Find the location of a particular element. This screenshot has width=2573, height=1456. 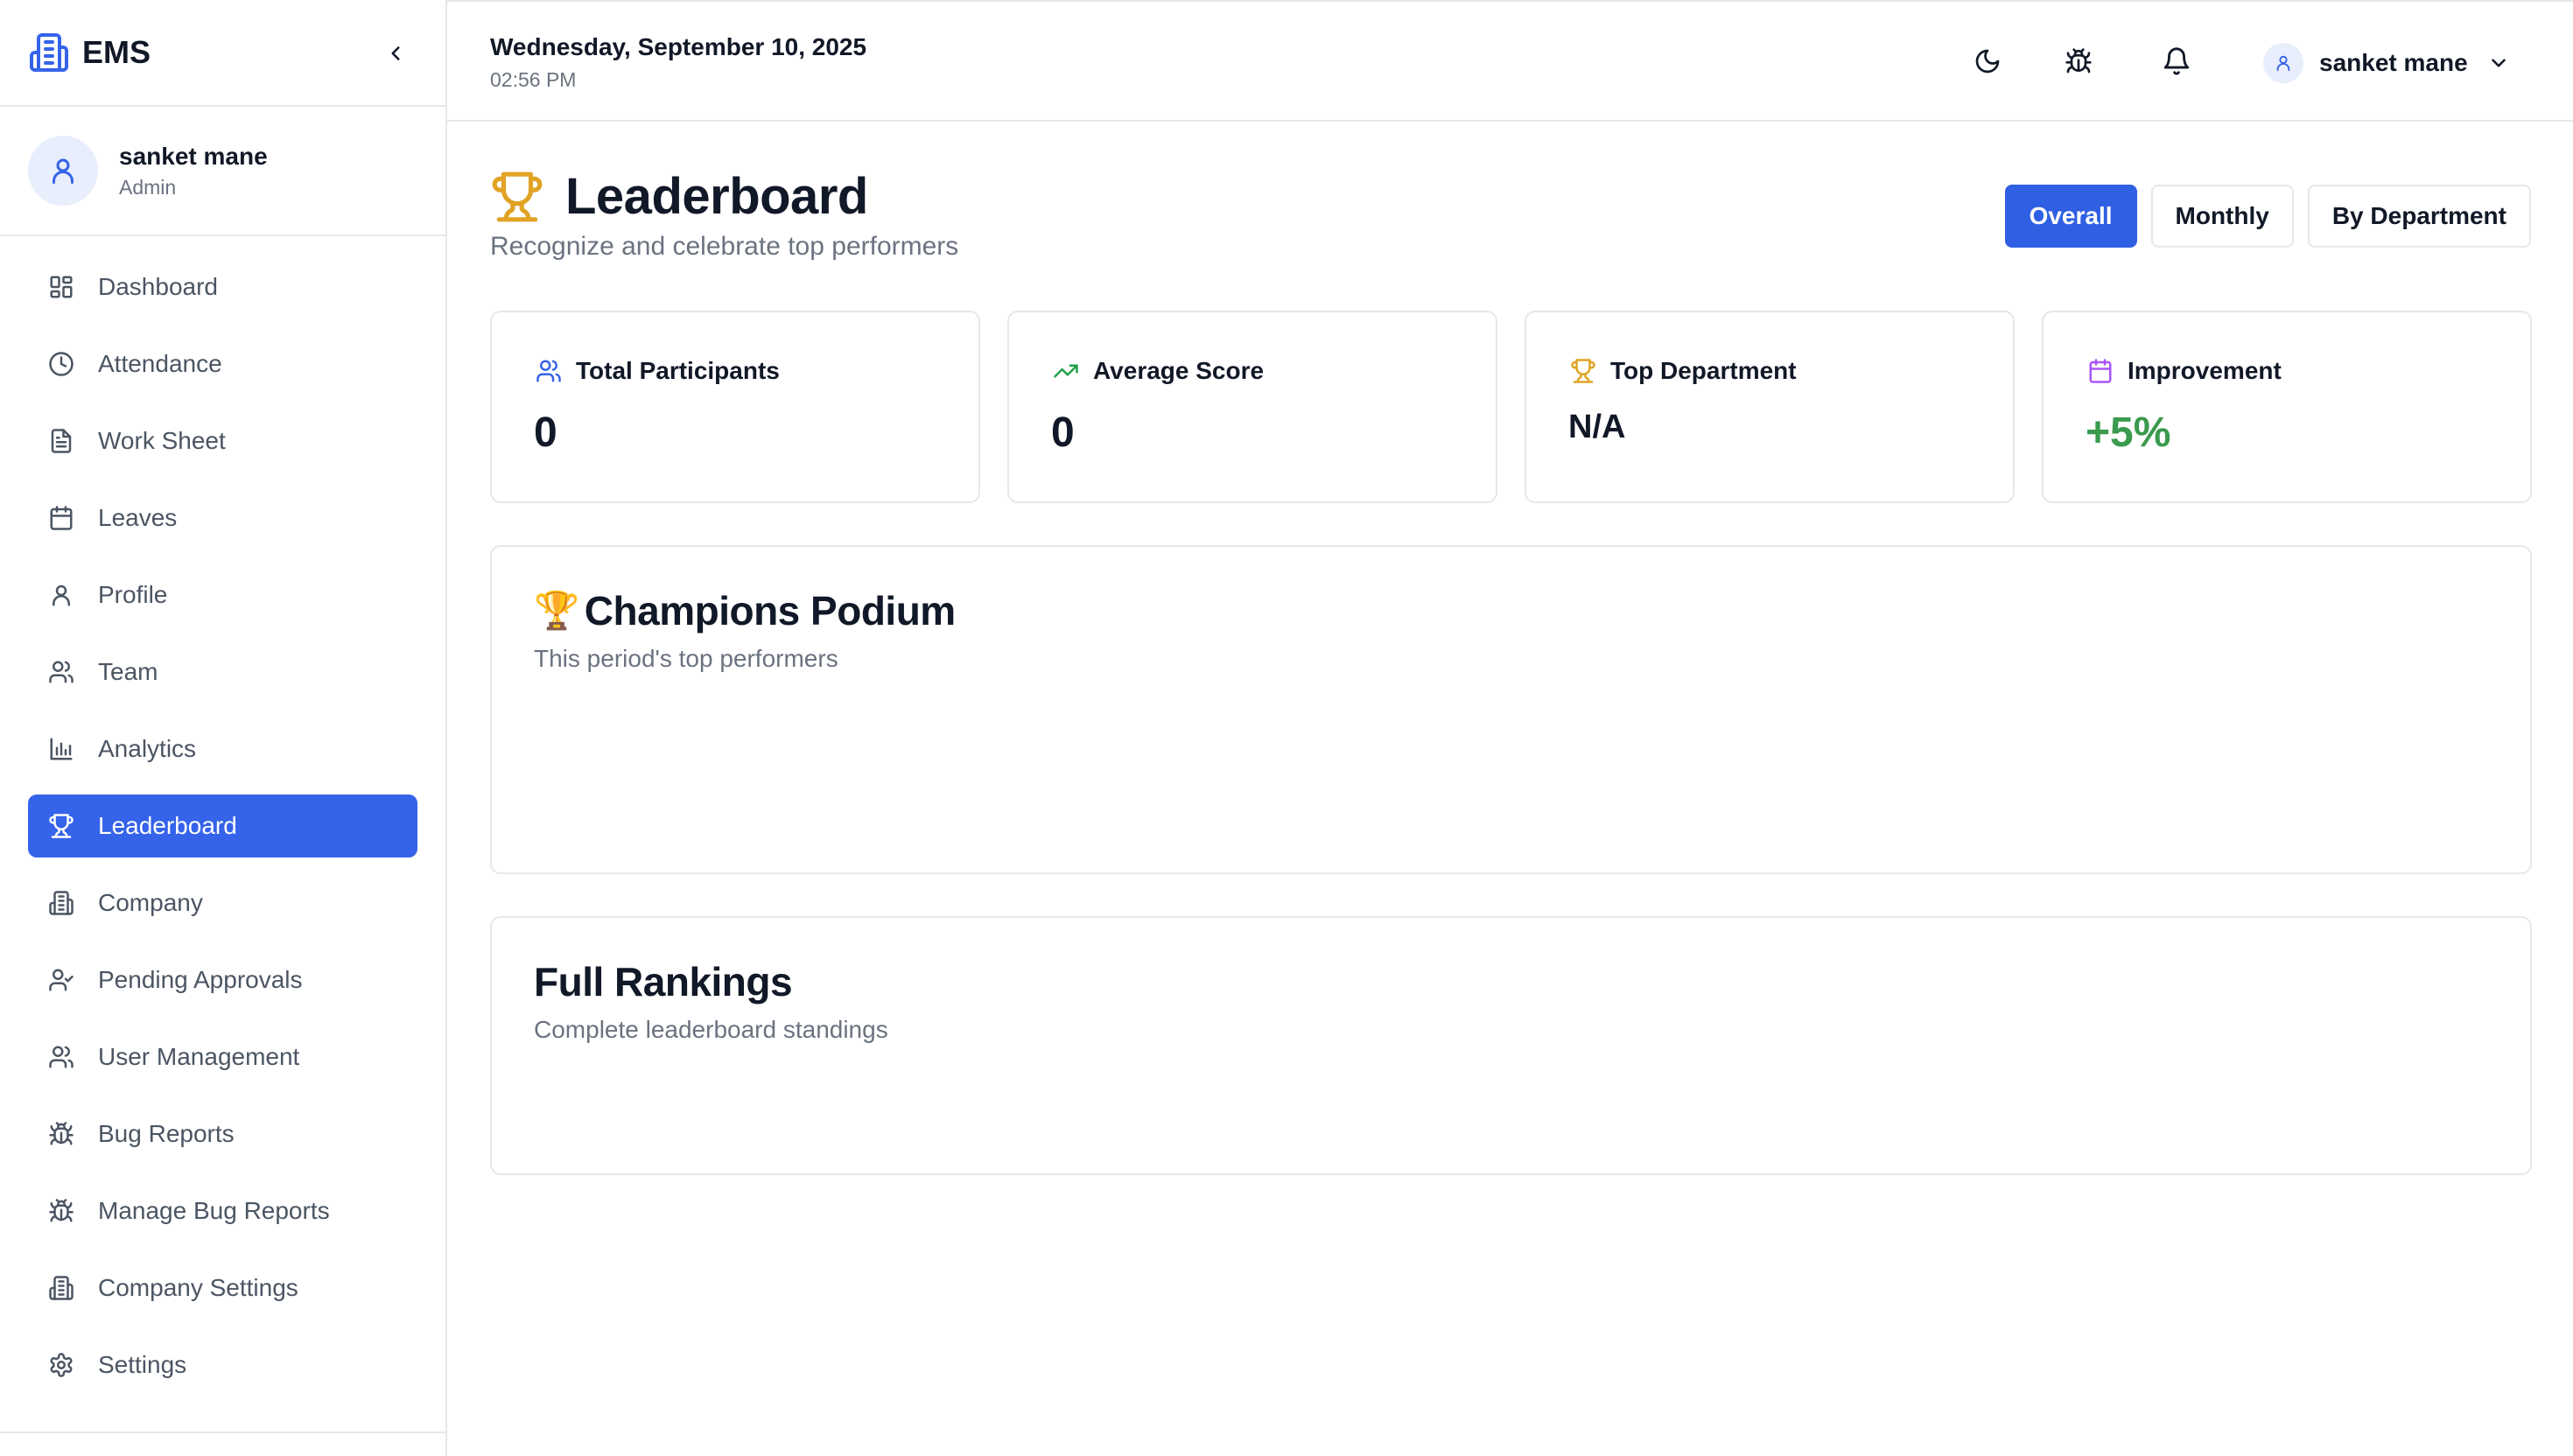

sidebar-item-label: Dashboard is located at coordinates (158, 286).